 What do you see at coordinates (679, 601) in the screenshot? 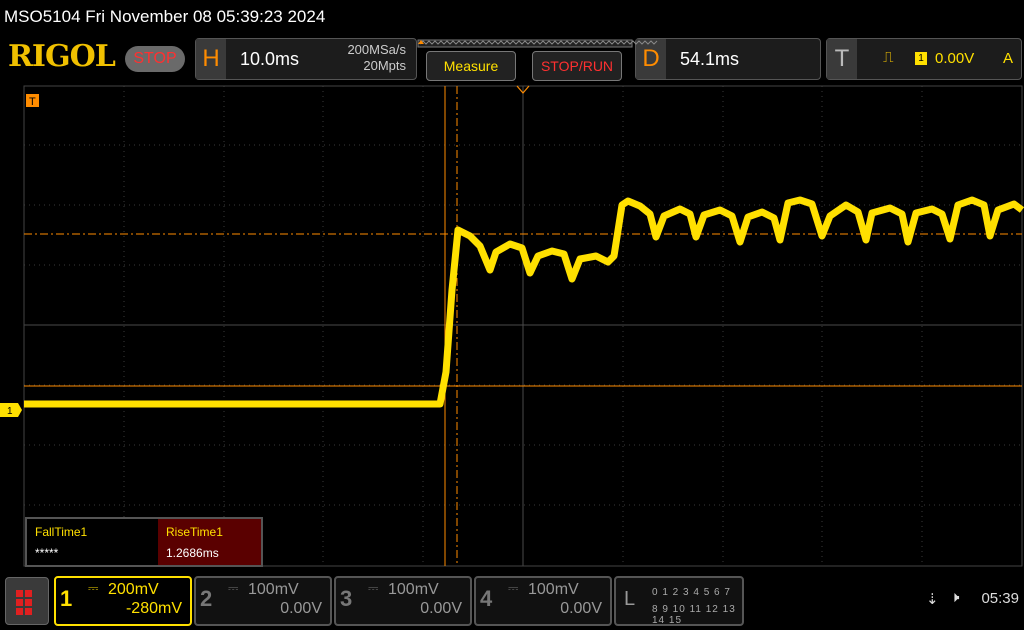
I see `logic-analyzer-panel: L 0 1 2 3 4 5 6 7 8 9 10 11 12 13 14 15` at bounding box center [679, 601].